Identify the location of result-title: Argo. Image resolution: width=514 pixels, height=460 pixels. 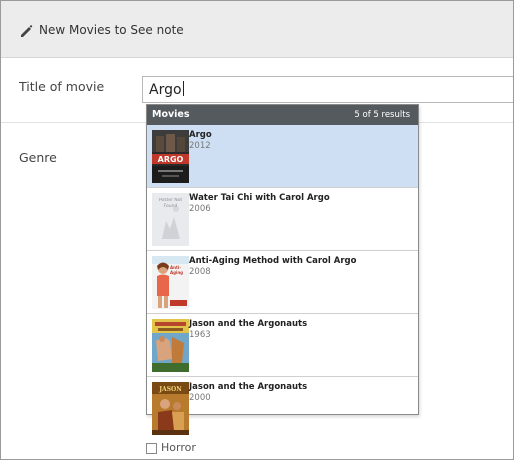
(200, 135).